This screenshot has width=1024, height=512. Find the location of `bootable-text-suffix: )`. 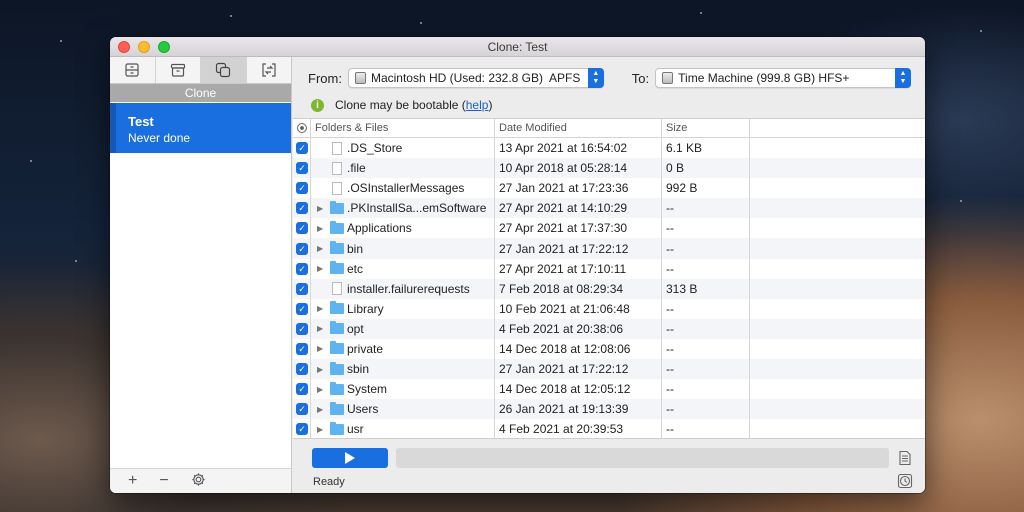

bootable-text-suffix: ) is located at coordinates (490, 105).